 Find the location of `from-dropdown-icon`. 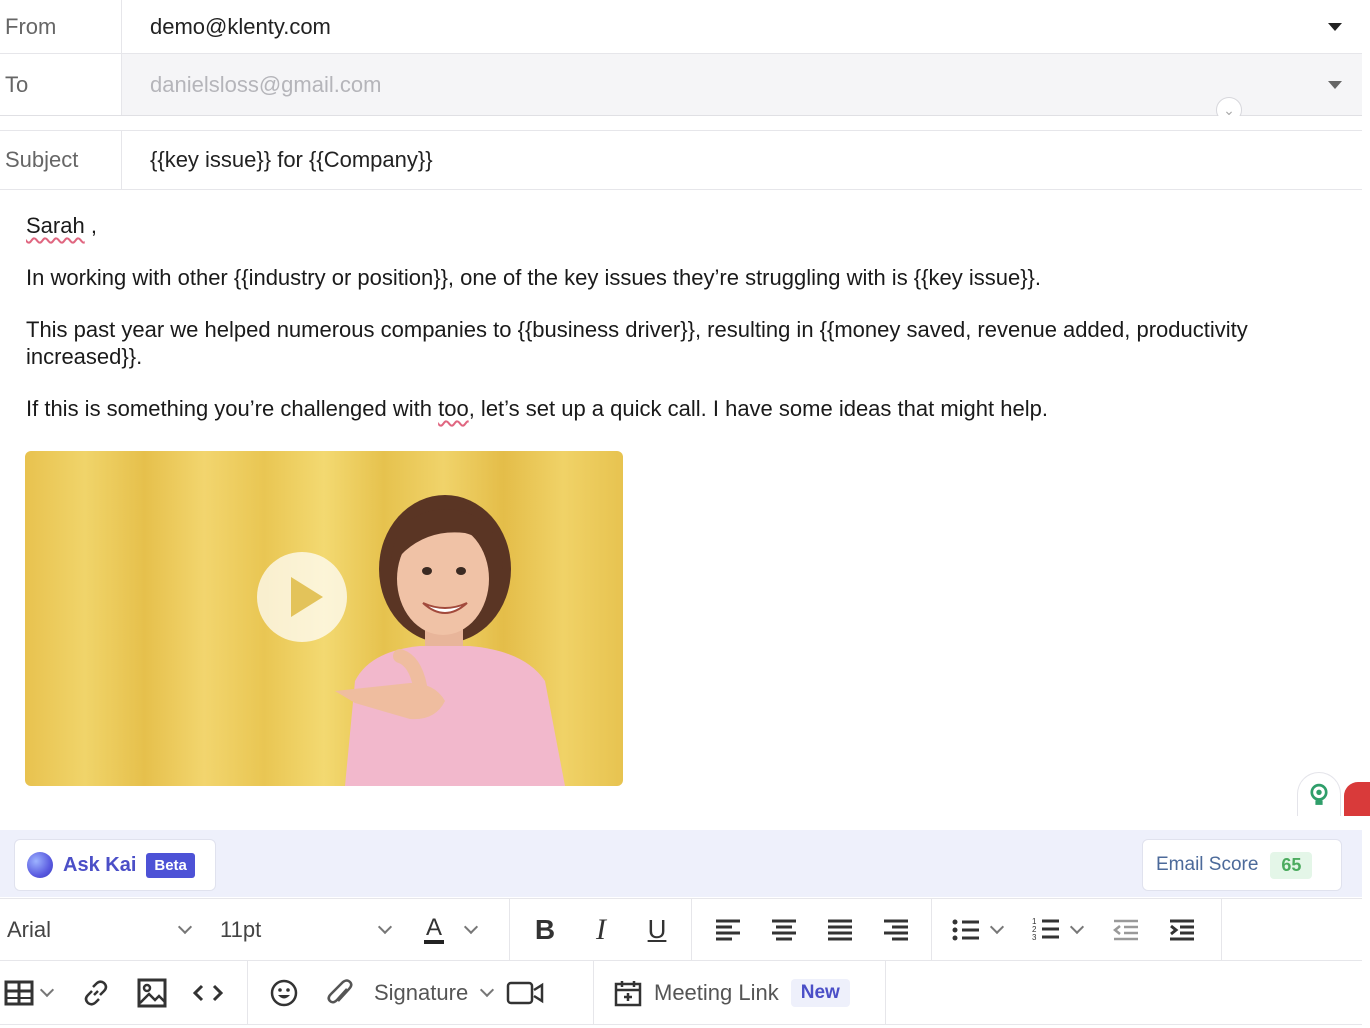

from-dropdown-icon is located at coordinates (1335, 26).